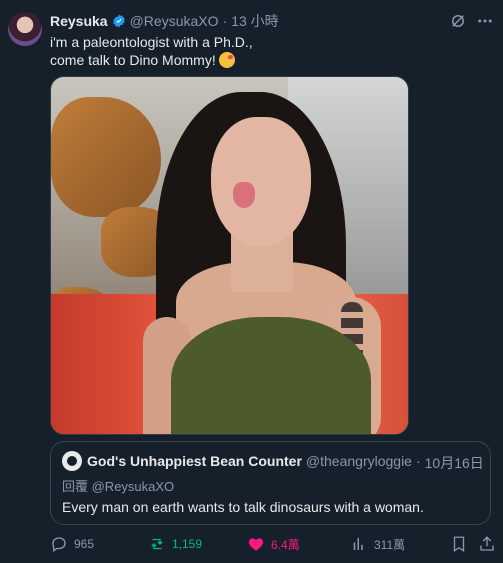 The image size is (503, 563). Describe the element at coordinates (226, 60) in the screenshot. I see `kissing-face-emoji-icon` at that location.